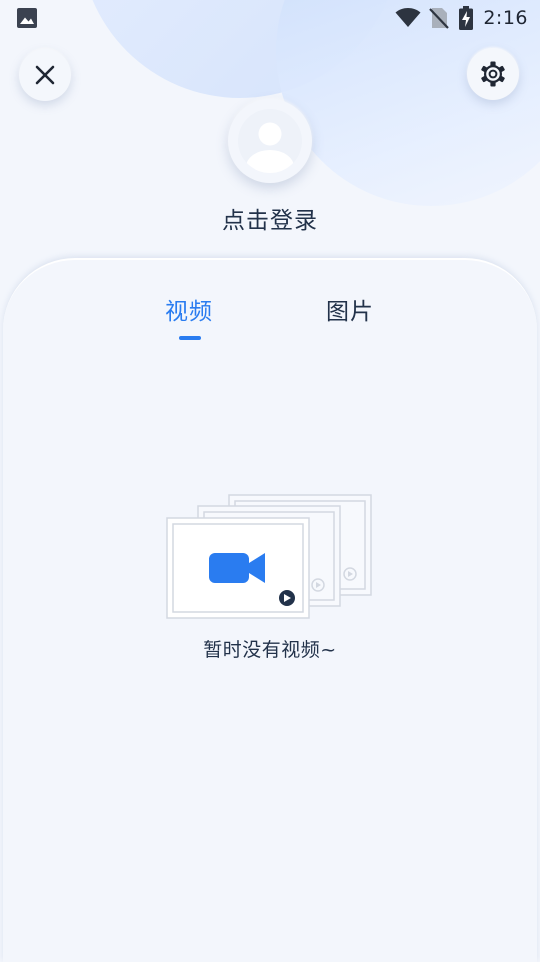 The height and width of the screenshot is (962, 540). I want to click on login-prompt: 点击登录, so click(270, 218).